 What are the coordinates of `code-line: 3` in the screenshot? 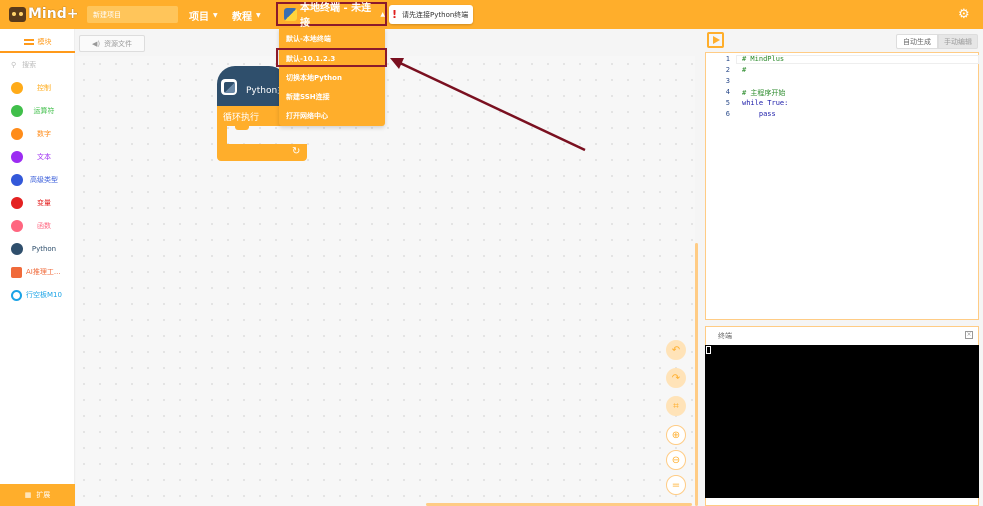 It's located at (724, 82).